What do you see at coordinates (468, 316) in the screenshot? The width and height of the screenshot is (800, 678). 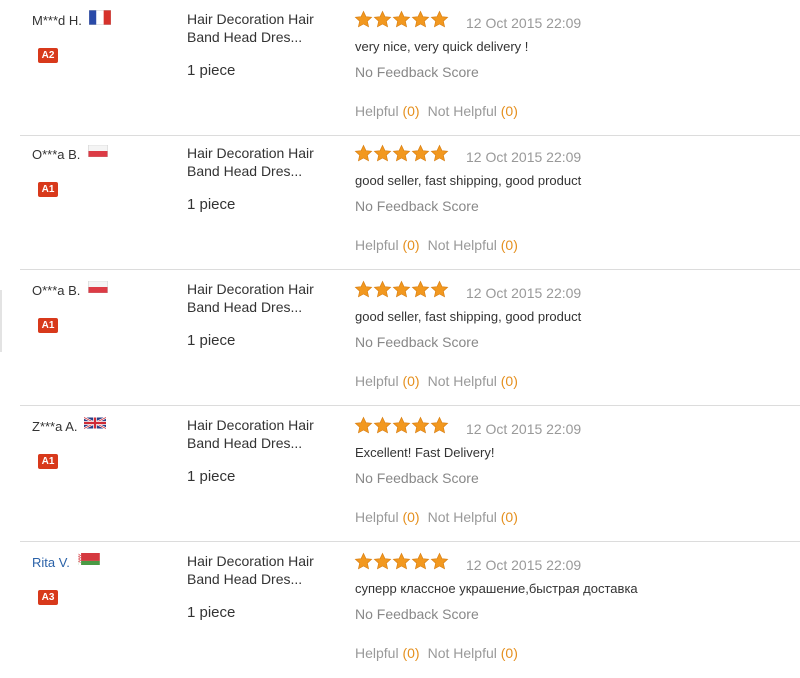 I see `review-comment: good seller, fast shipping, good product` at bounding box center [468, 316].